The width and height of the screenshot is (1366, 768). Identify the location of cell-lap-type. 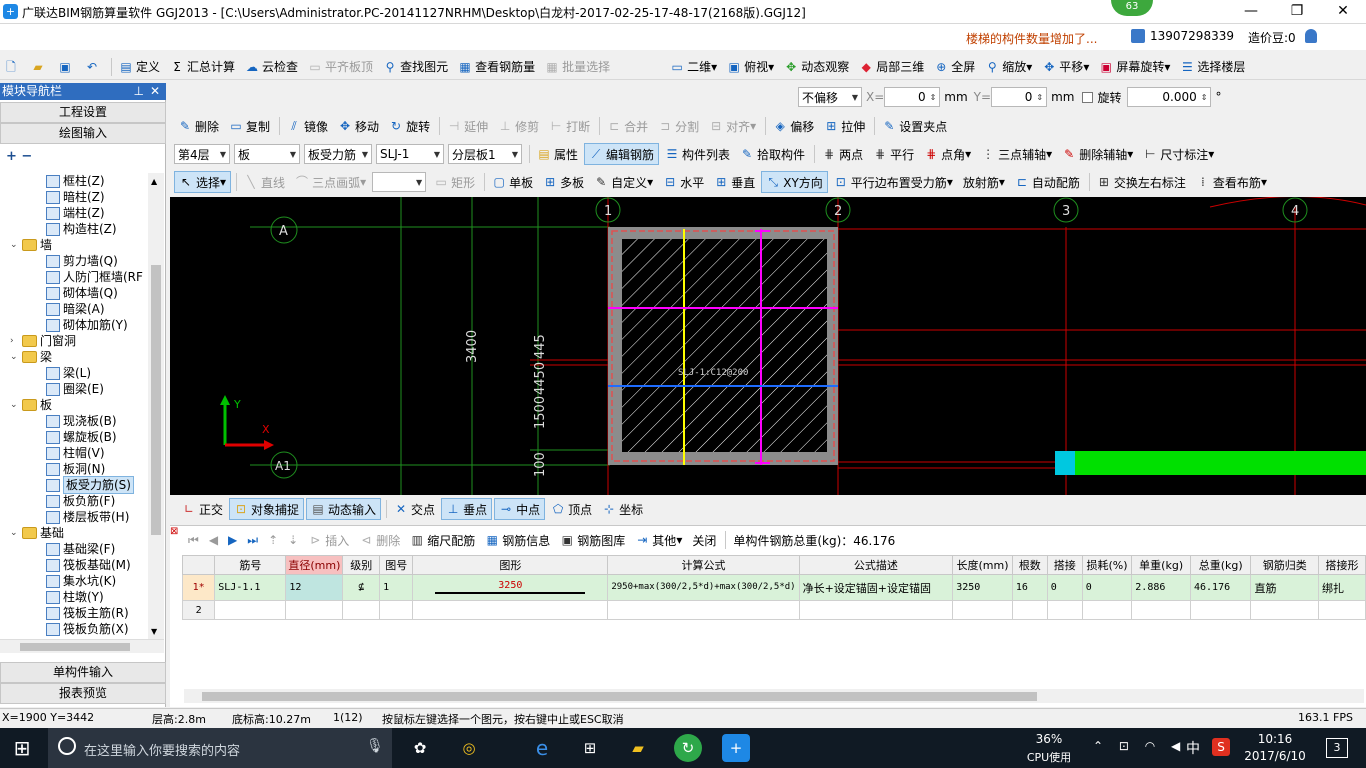
(1342, 610).